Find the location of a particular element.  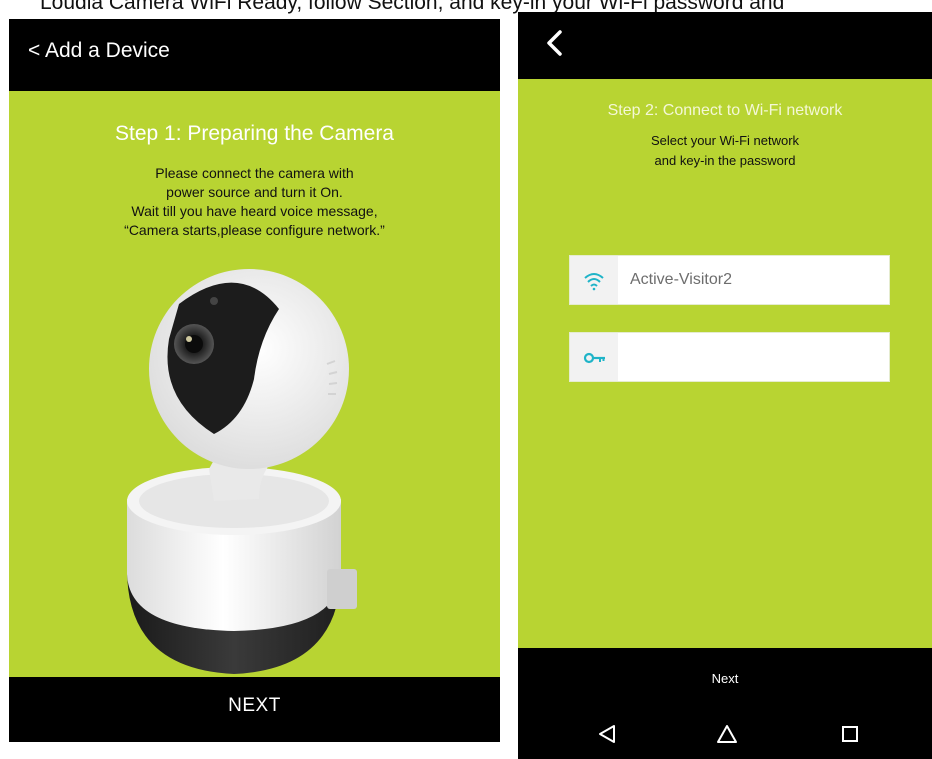

bottom-bar: Next is located at coordinates (725, 703).